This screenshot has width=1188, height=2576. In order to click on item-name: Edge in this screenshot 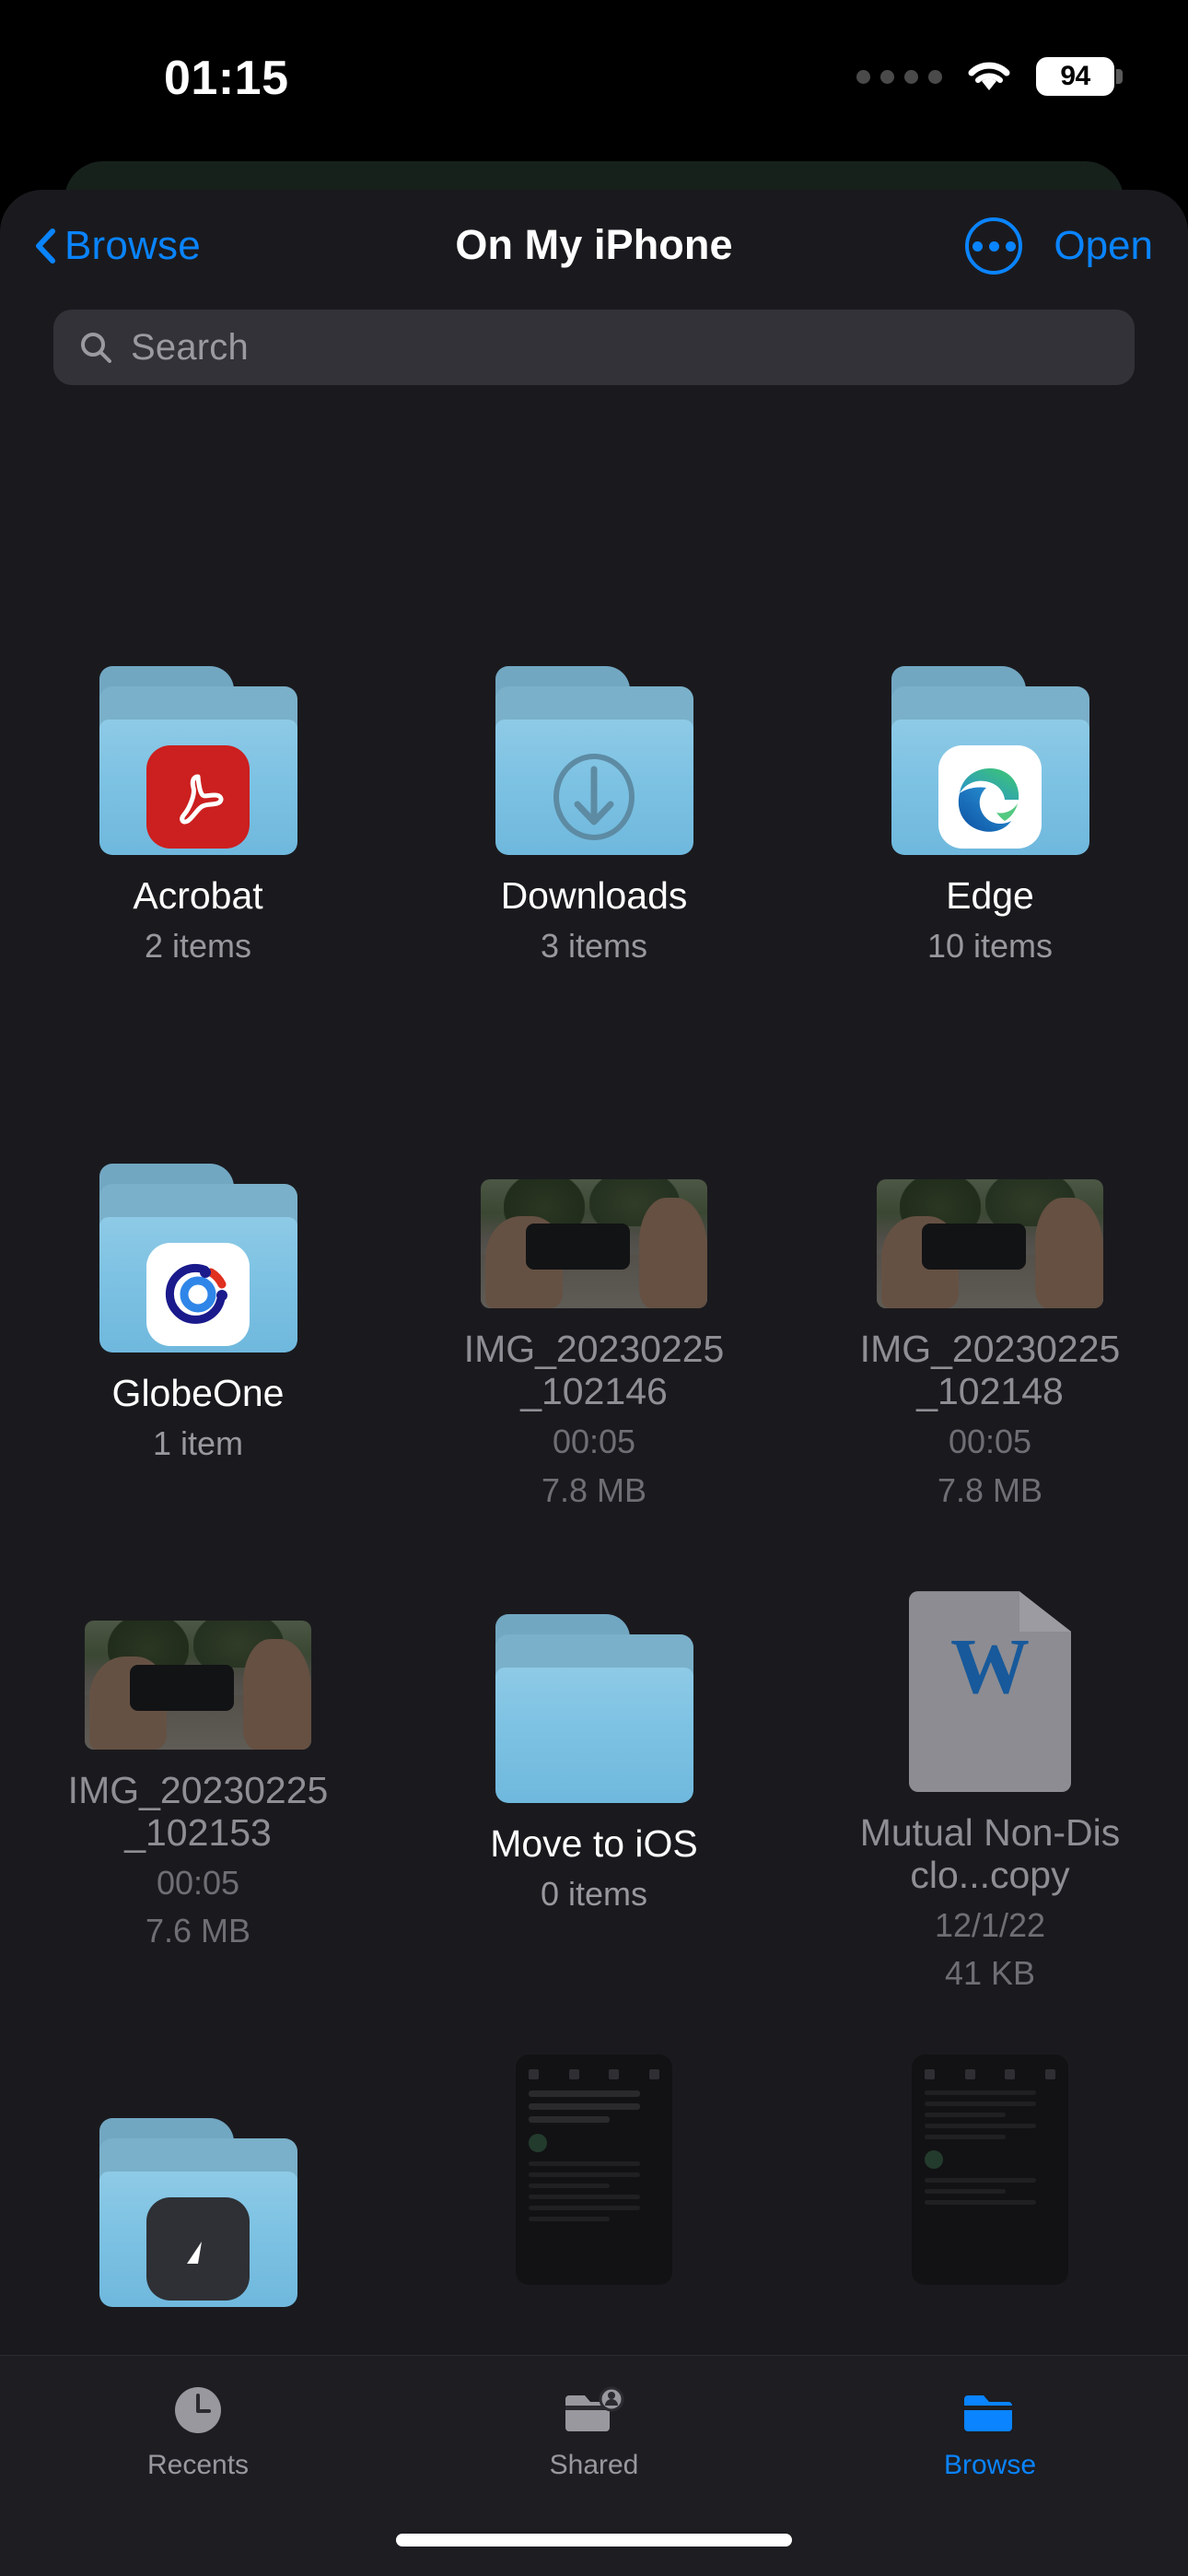, I will do `click(990, 895)`.